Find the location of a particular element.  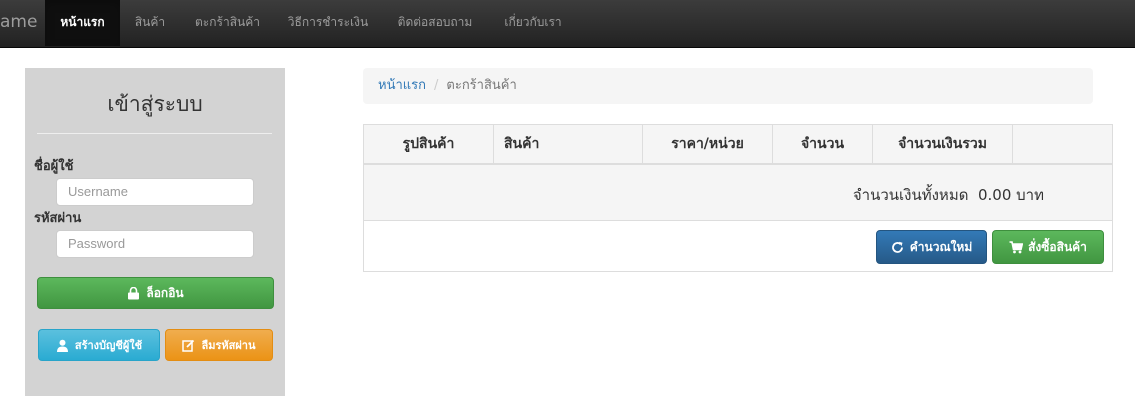

username-input: Username is located at coordinates (155, 192).